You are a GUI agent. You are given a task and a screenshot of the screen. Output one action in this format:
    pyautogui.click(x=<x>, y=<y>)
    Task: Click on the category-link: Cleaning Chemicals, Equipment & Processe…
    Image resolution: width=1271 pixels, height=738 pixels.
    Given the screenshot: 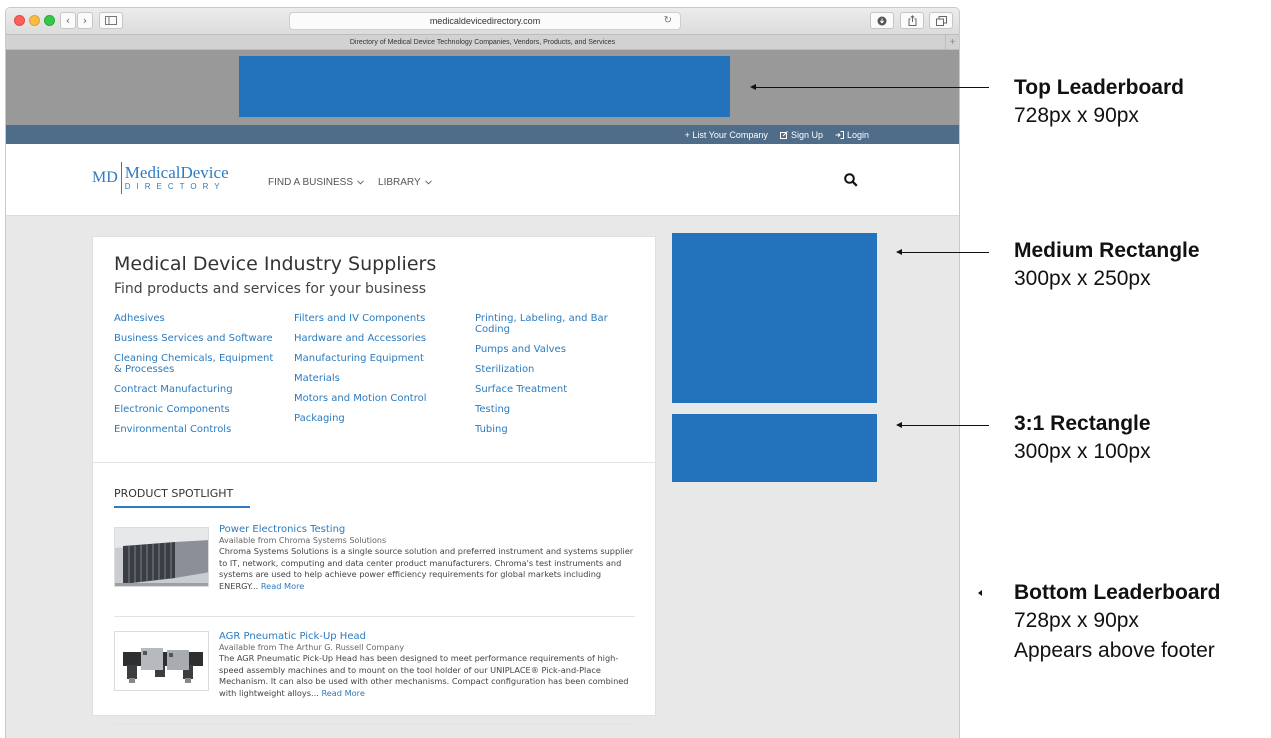 What is the action you would take?
    pyautogui.click(x=199, y=364)
    